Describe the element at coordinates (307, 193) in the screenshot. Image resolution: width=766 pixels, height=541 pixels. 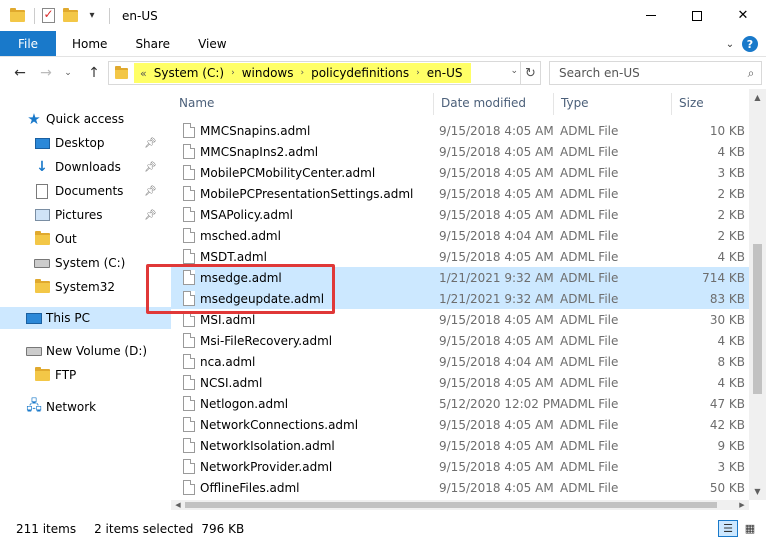
I see `file-name: MobilePCPresentationSettings.adml` at that location.